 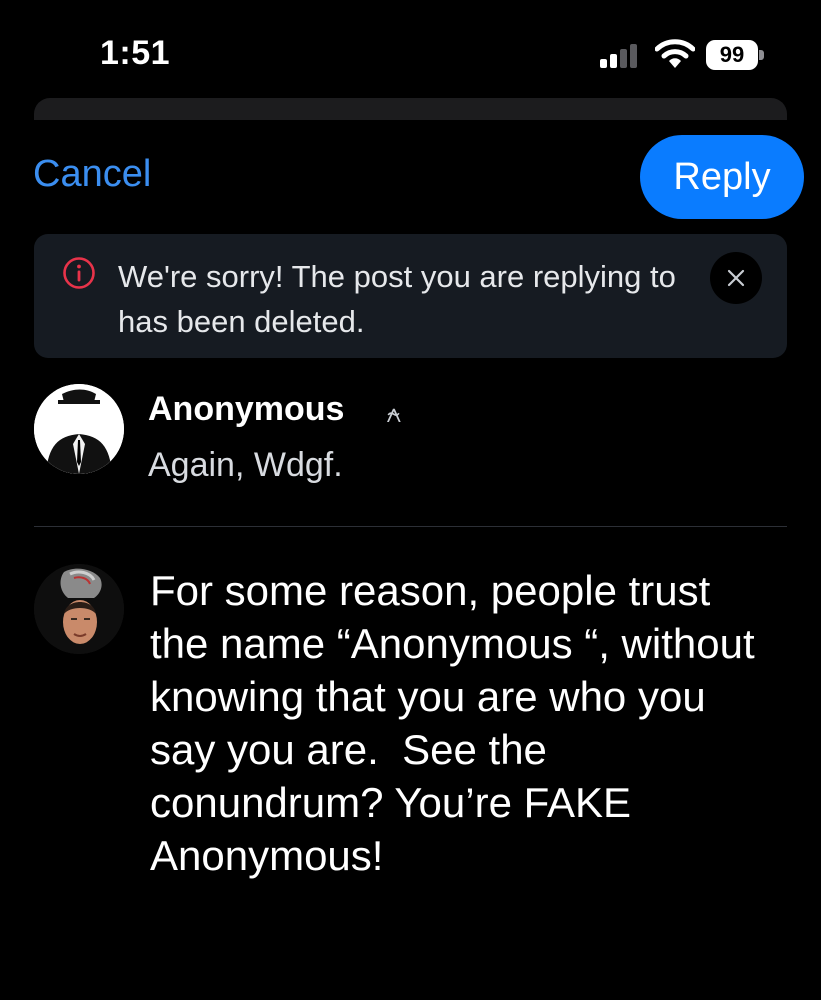 I want to click on divider, so click(x=410, y=526).